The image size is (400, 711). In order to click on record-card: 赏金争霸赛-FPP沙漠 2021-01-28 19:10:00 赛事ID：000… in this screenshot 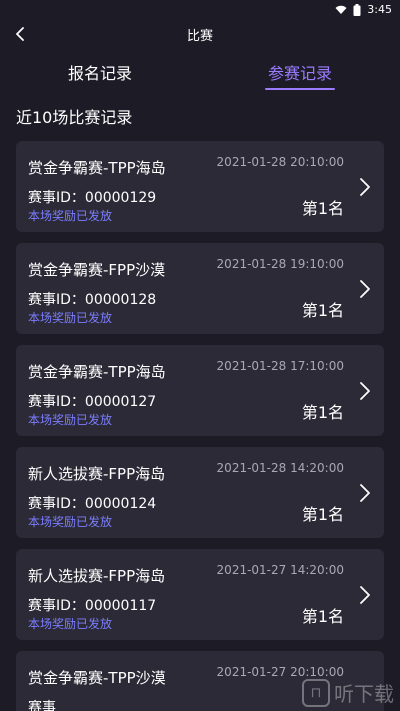, I will do `click(200, 288)`.